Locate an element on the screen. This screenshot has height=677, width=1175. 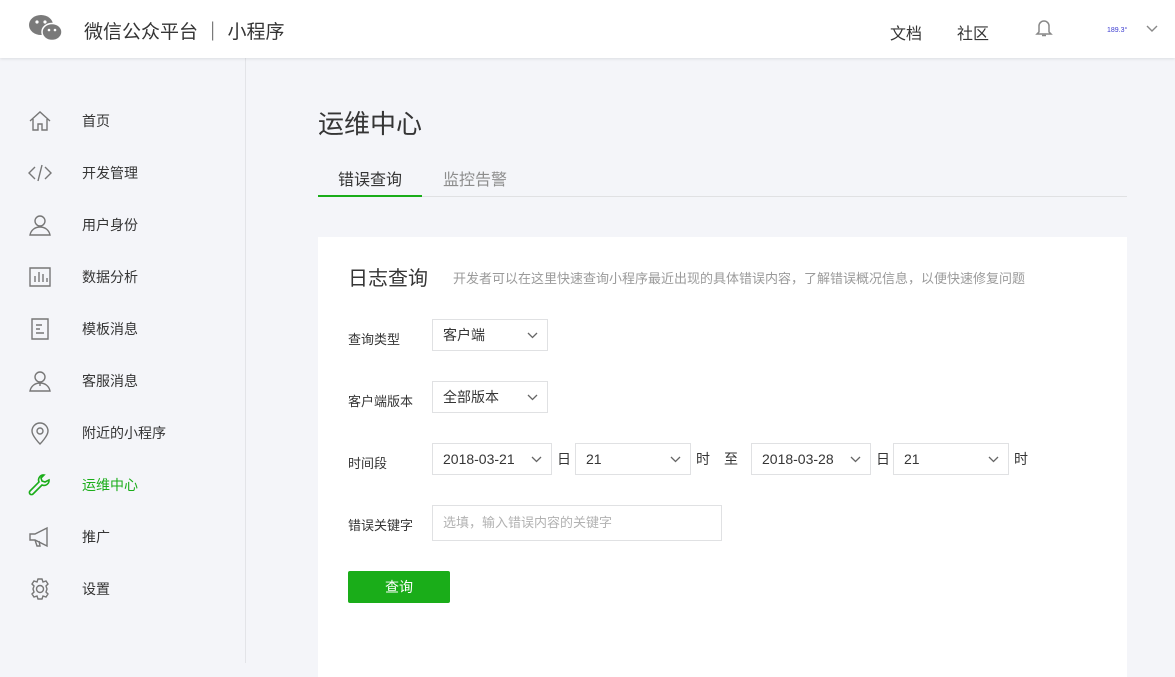
brand-title: 微信公众平台 ｜ 小程序 is located at coordinates (184, 32).